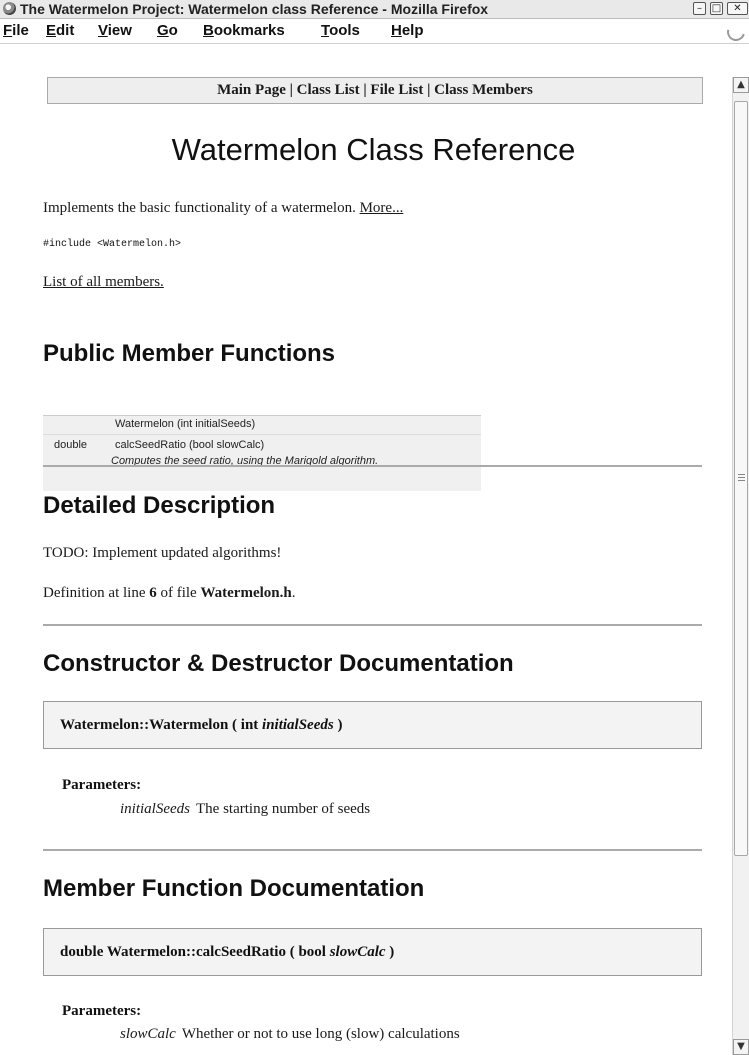  I want to click on vertical-scrollbar: ▲ ▼, so click(740, 566).